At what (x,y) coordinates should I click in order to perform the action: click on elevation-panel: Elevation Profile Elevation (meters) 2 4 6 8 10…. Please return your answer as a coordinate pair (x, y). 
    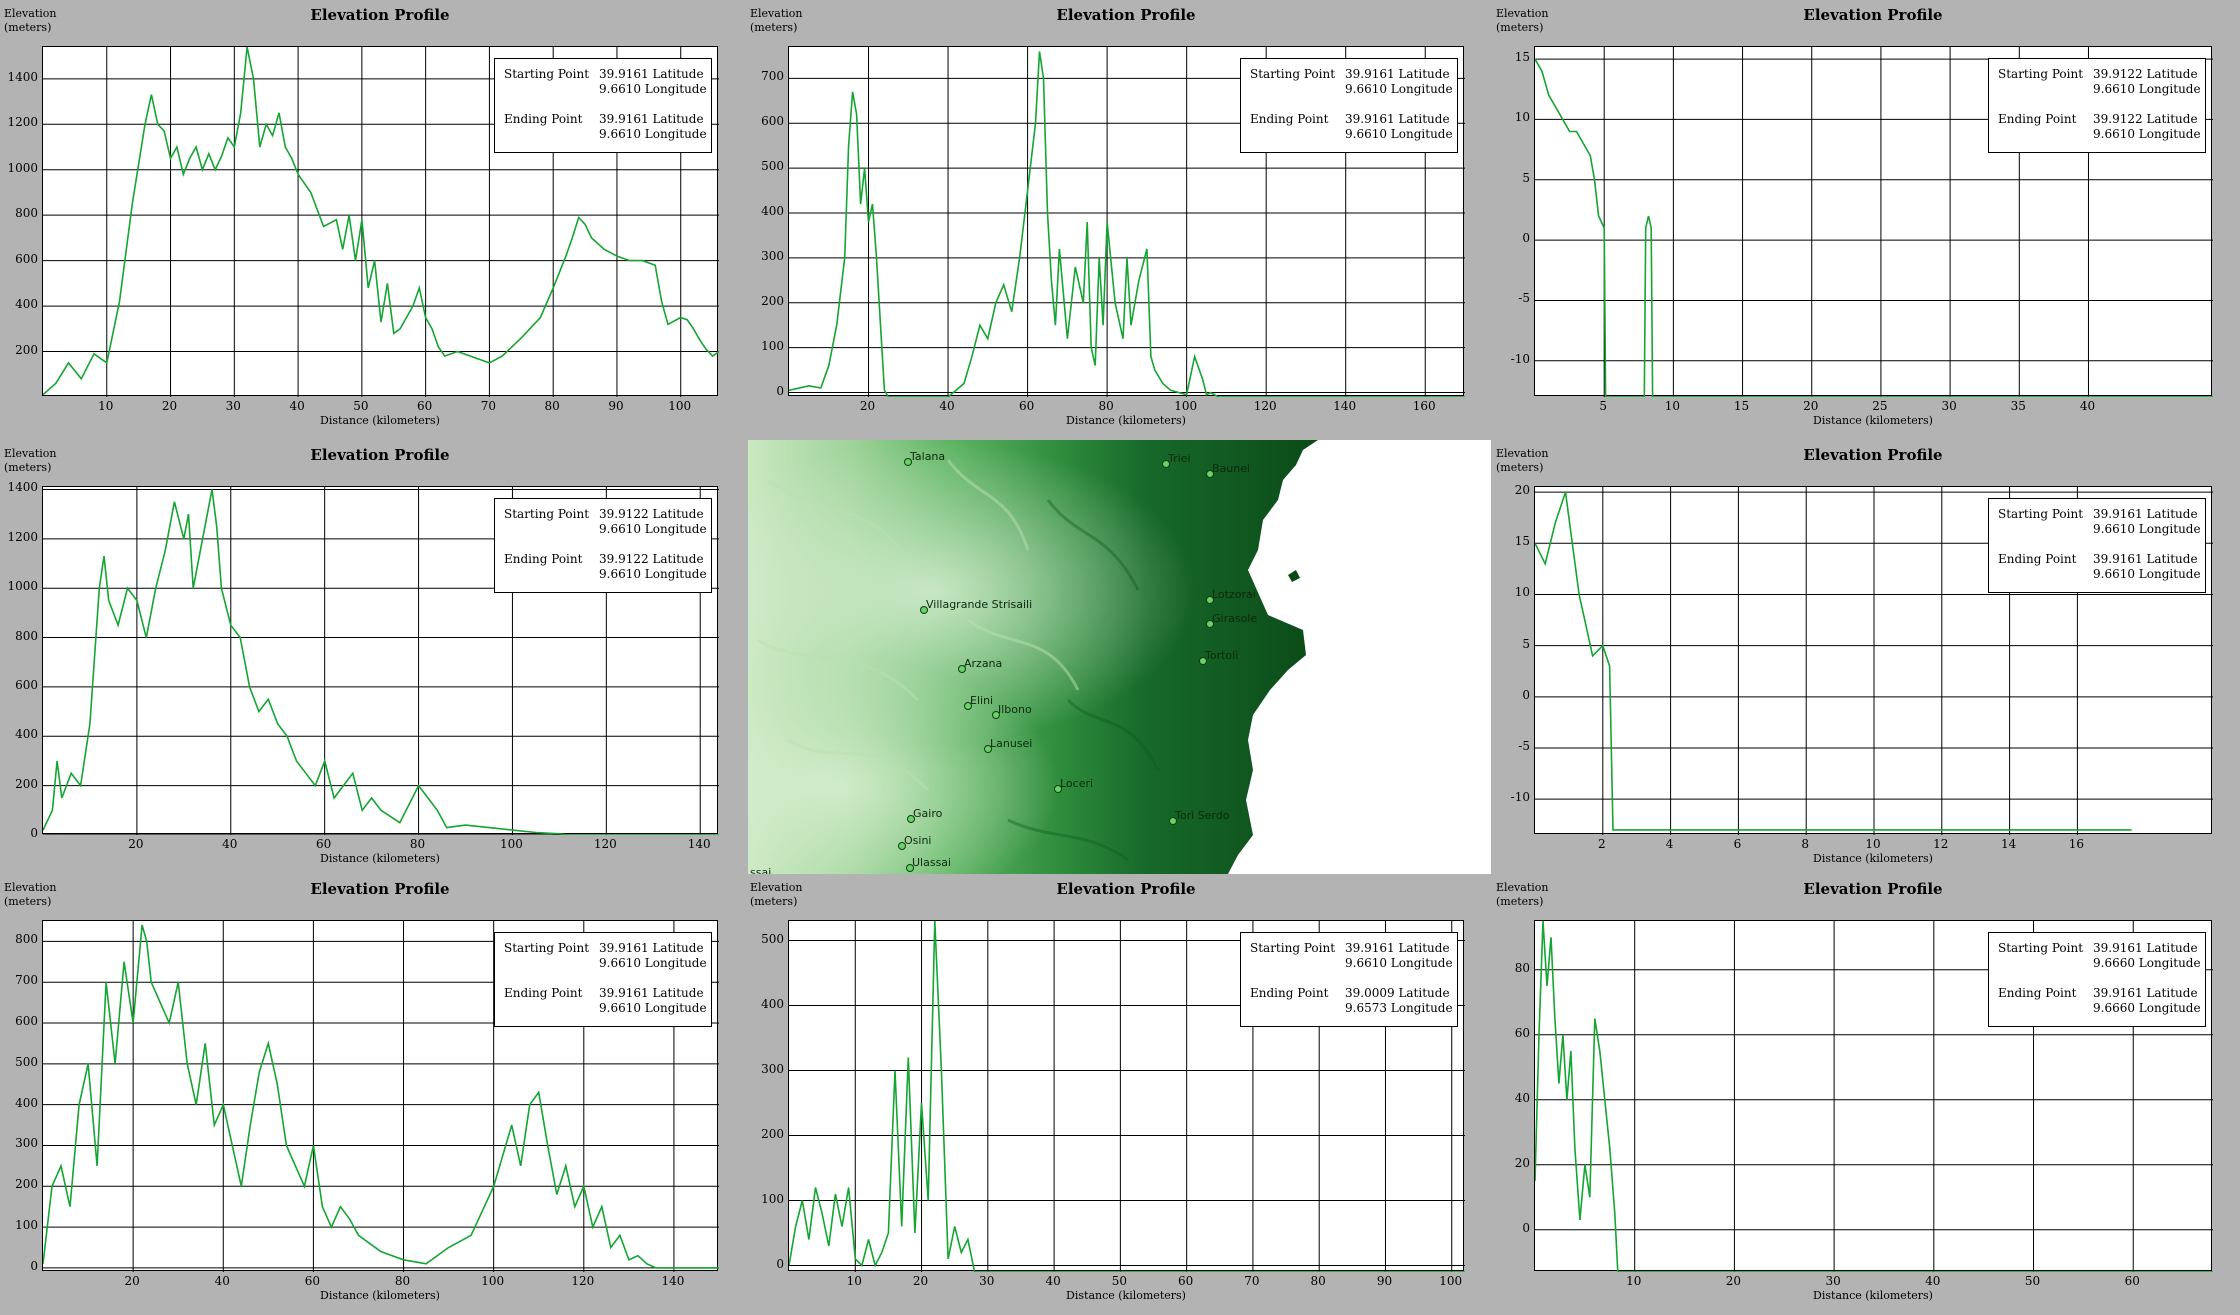
    Looking at the image, I should click on (1866, 657).